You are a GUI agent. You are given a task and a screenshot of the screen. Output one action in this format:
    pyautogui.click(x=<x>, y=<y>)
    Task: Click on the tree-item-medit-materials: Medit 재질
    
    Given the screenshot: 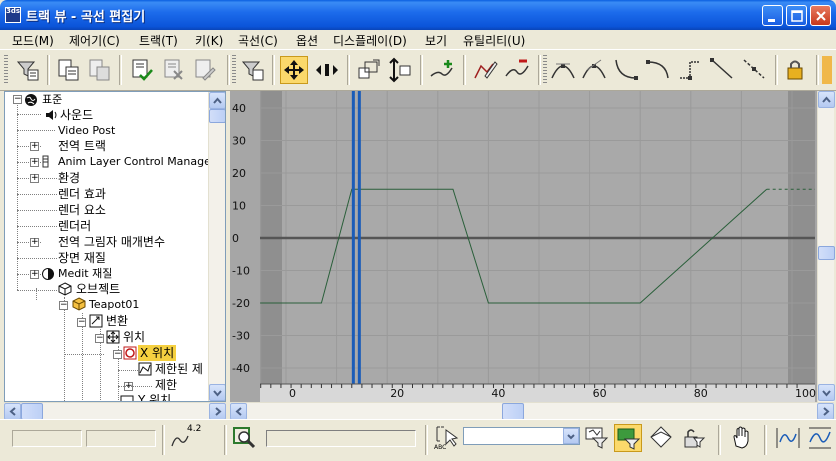 What is the action you would take?
    pyautogui.click(x=85, y=274)
    